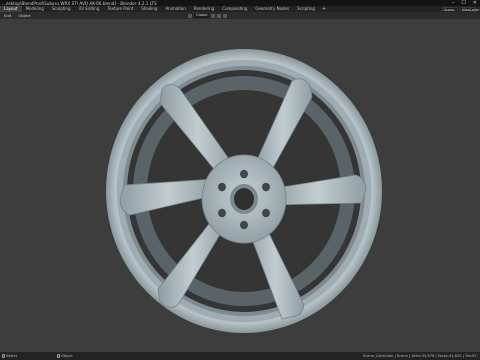 The width and height of the screenshot is (480, 360). I want to click on mouse-right-icon, so click(59, 356).